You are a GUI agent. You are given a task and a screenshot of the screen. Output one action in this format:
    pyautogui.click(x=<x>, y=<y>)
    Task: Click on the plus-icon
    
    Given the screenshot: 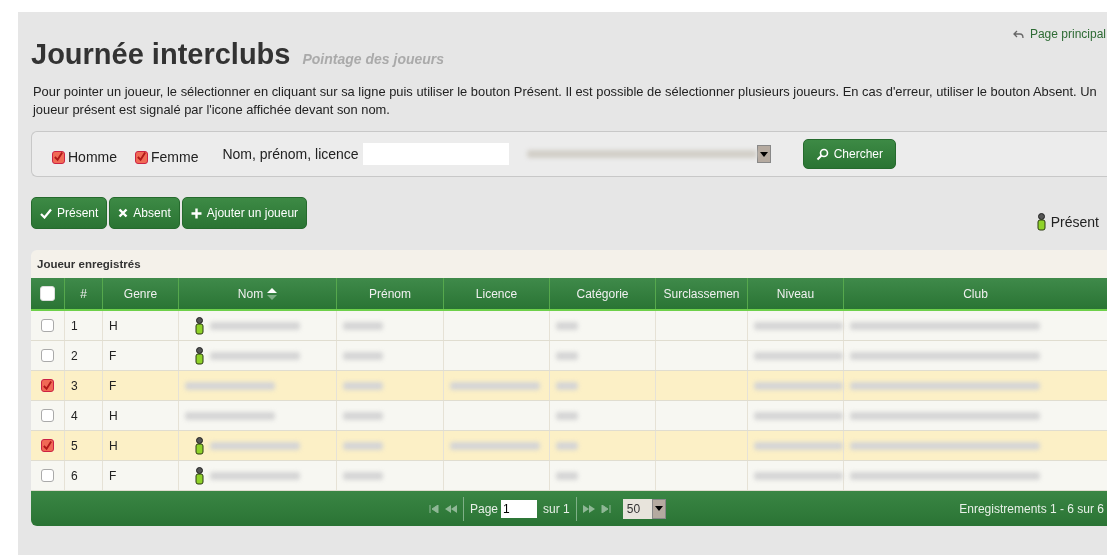 What is the action you would take?
    pyautogui.click(x=196, y=213)
    